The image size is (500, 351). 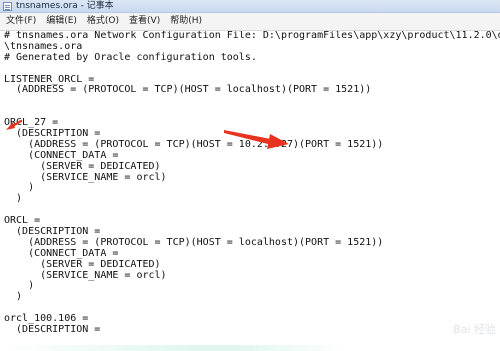 What do you see at coordinates (474, 329) in the screenshot?
I see `watermark-logo: Bai 经验` at bounding box center [474, 329].